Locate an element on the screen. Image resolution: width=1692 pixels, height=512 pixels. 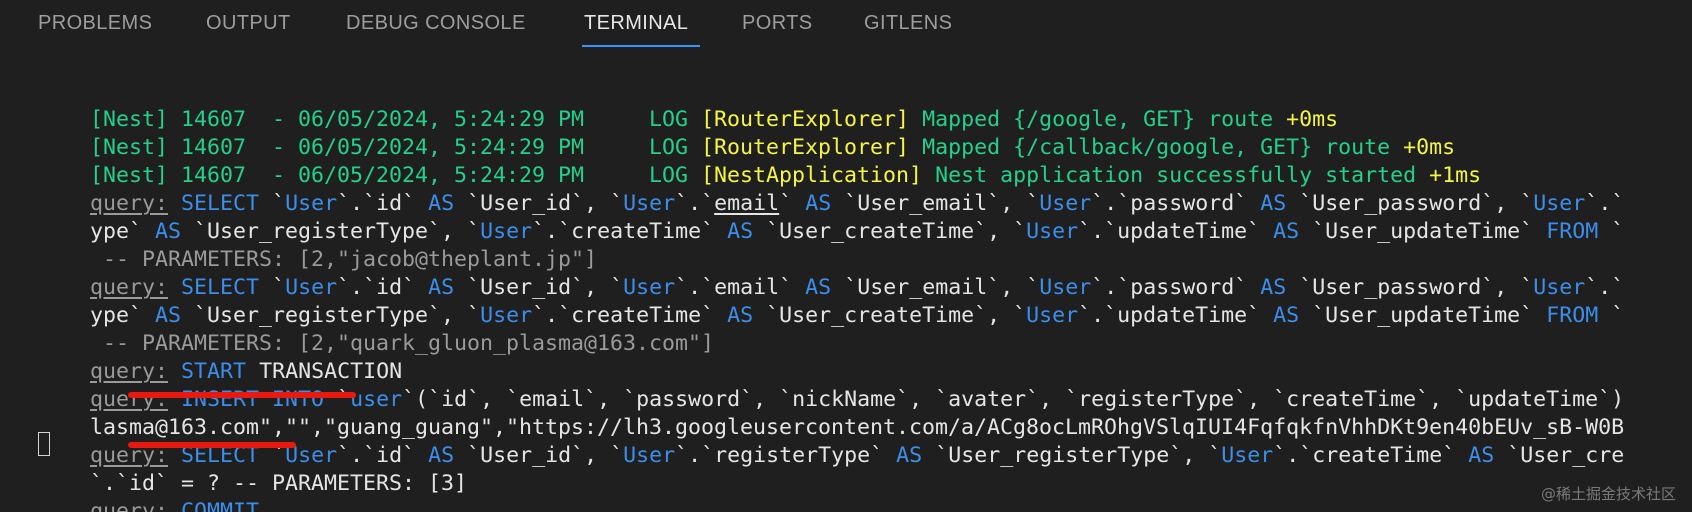
tab-ports: PORTS is located at coordinates (777, 23).